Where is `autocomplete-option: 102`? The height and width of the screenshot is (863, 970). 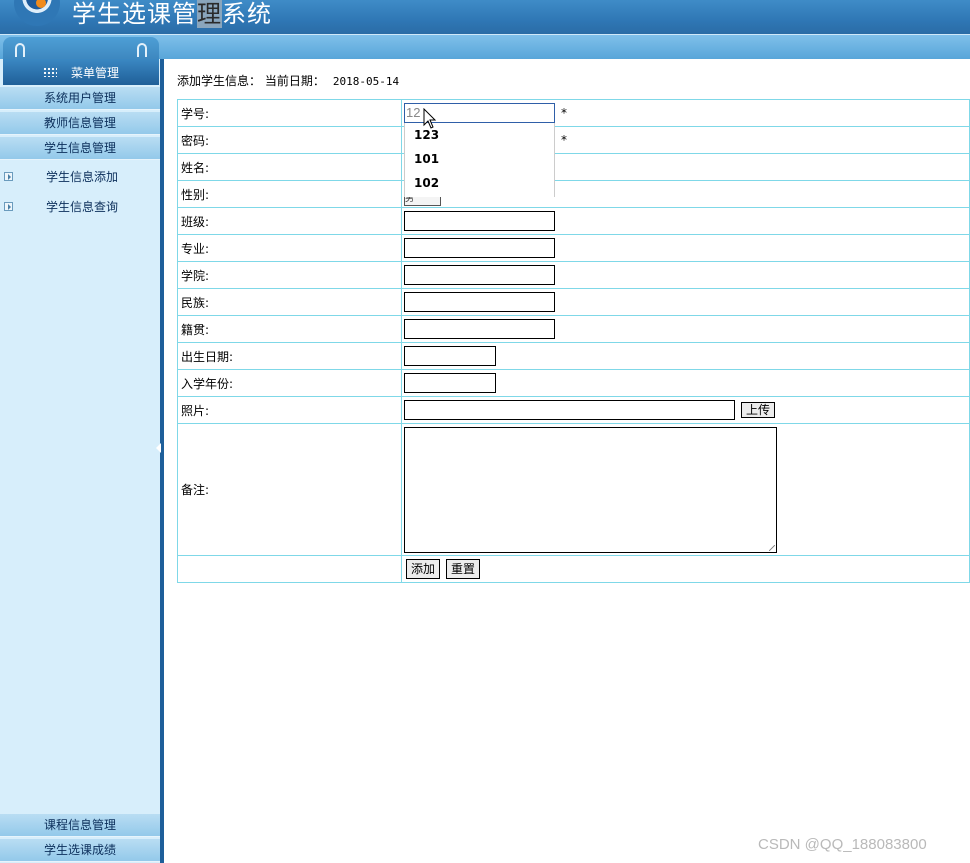 autocomplete-option: 102 is located at coordinates (479, 183).